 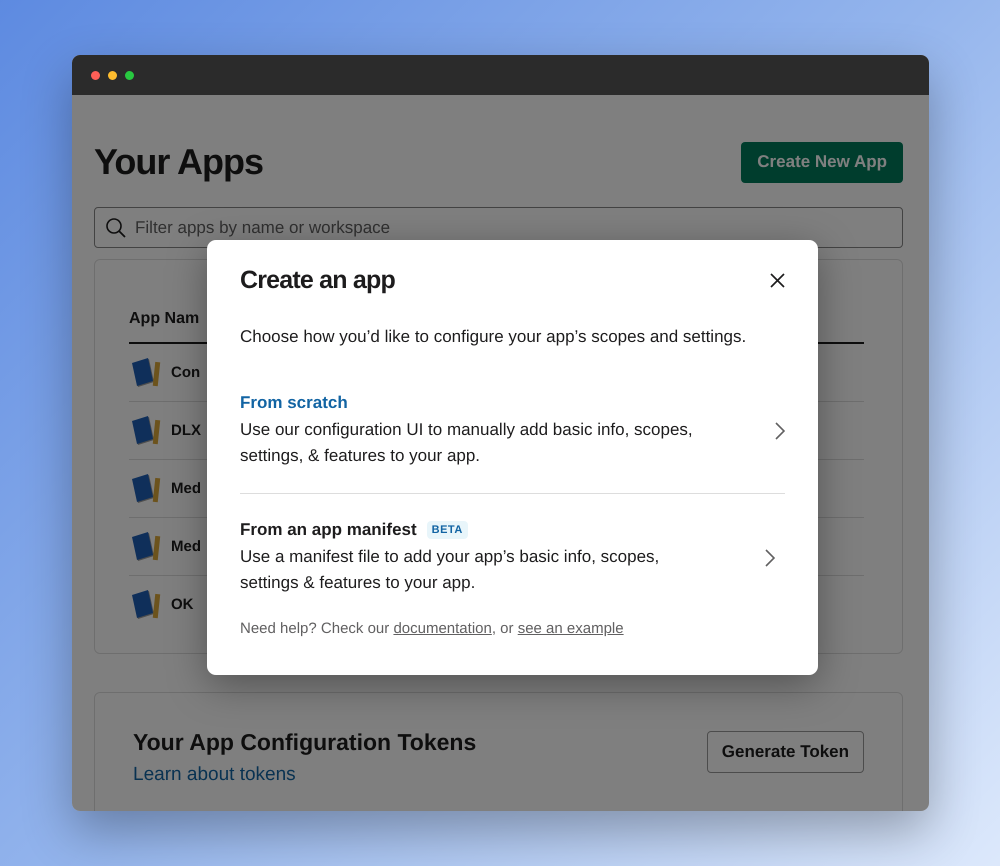 What do you see at coordinates (512, 227) in the screenshot?
I see `search-input: Filter apps by name or workspace` at bounding box center [512, 227].